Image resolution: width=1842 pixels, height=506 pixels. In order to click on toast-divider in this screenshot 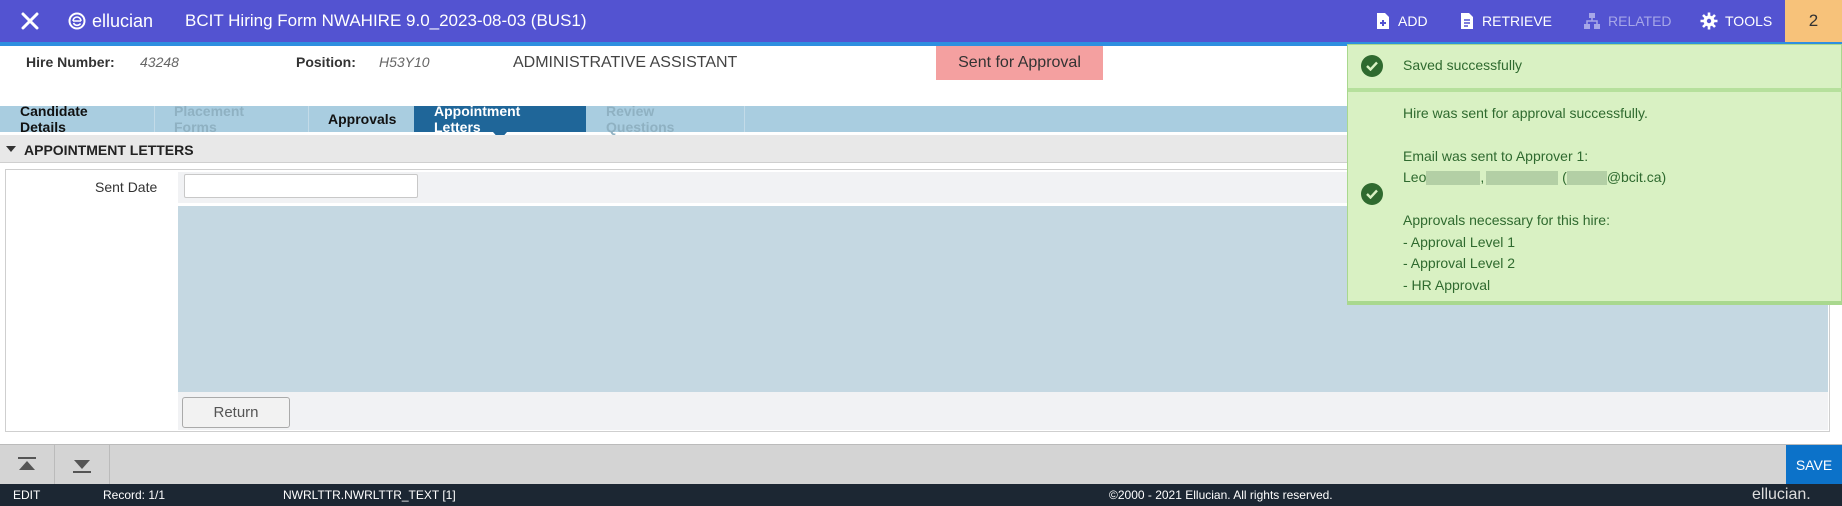, I will do `click(1595, 90)`.